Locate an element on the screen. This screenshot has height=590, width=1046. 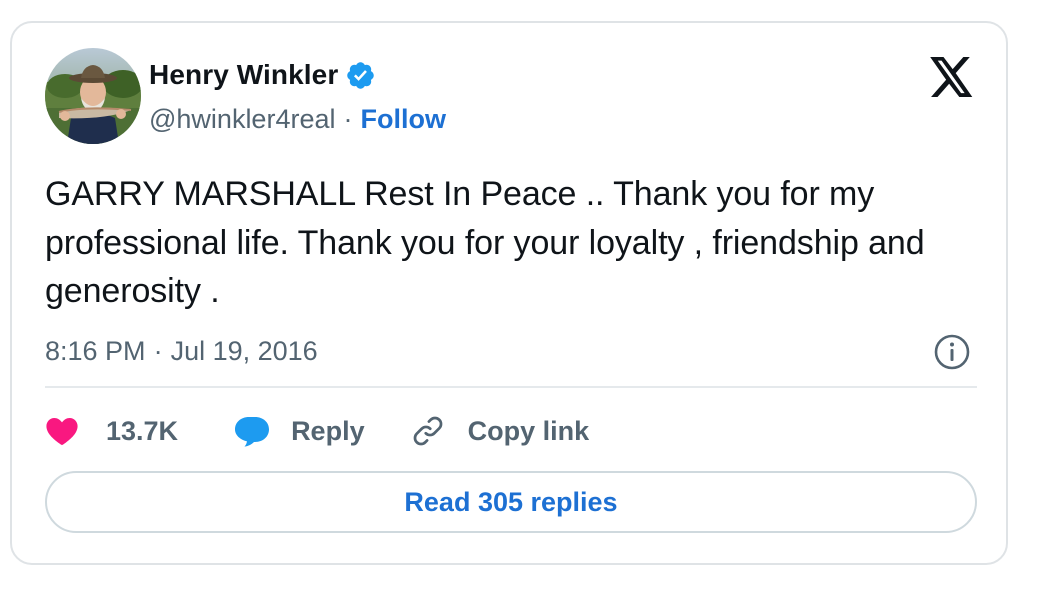
author-handle: @hwinkler4real is located at coordinates (242, 119).